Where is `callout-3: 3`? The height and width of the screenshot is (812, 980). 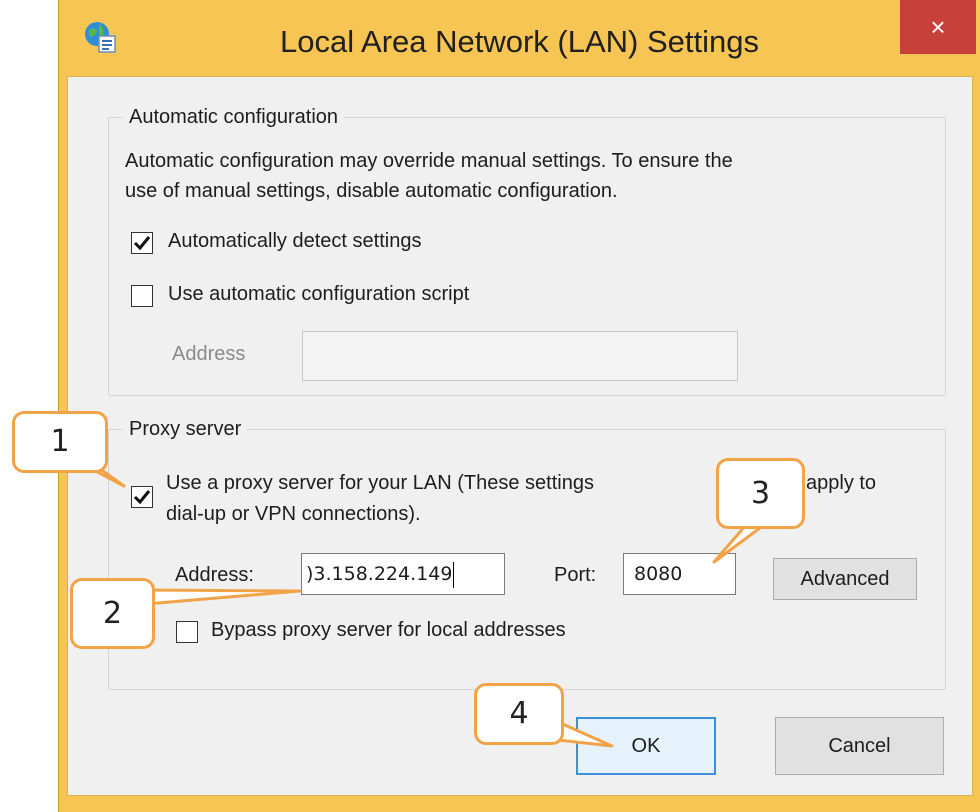
callout-3: 3 is located at coordinates (760, 493).